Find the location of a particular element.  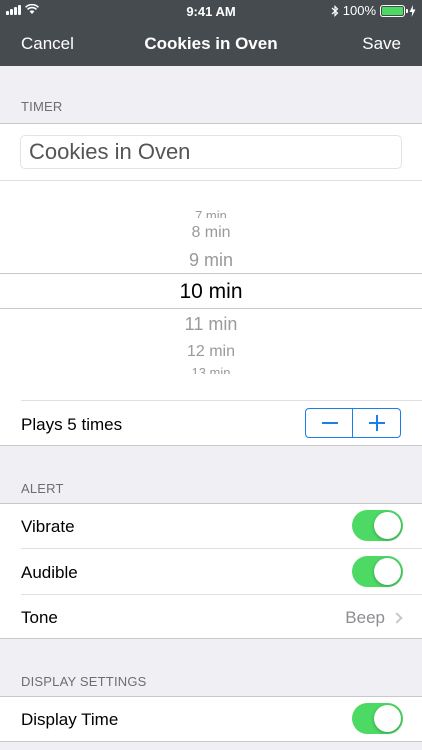

increment-button is located at coordinates (376, 423).